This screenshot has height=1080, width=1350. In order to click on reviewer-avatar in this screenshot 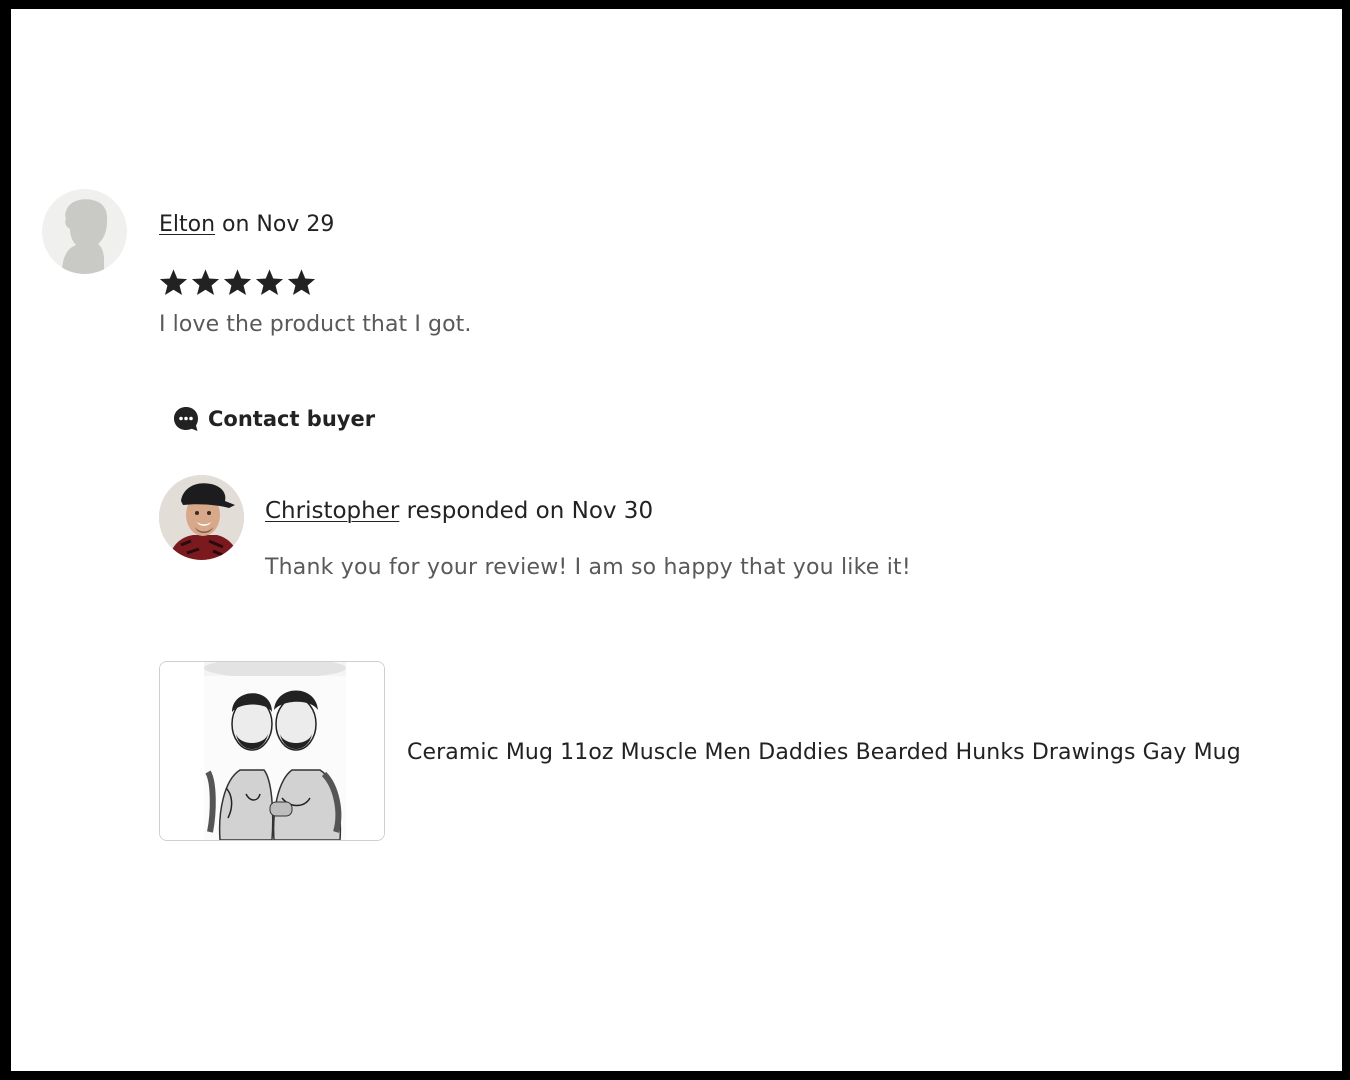, I will do `click(84, 231)`.